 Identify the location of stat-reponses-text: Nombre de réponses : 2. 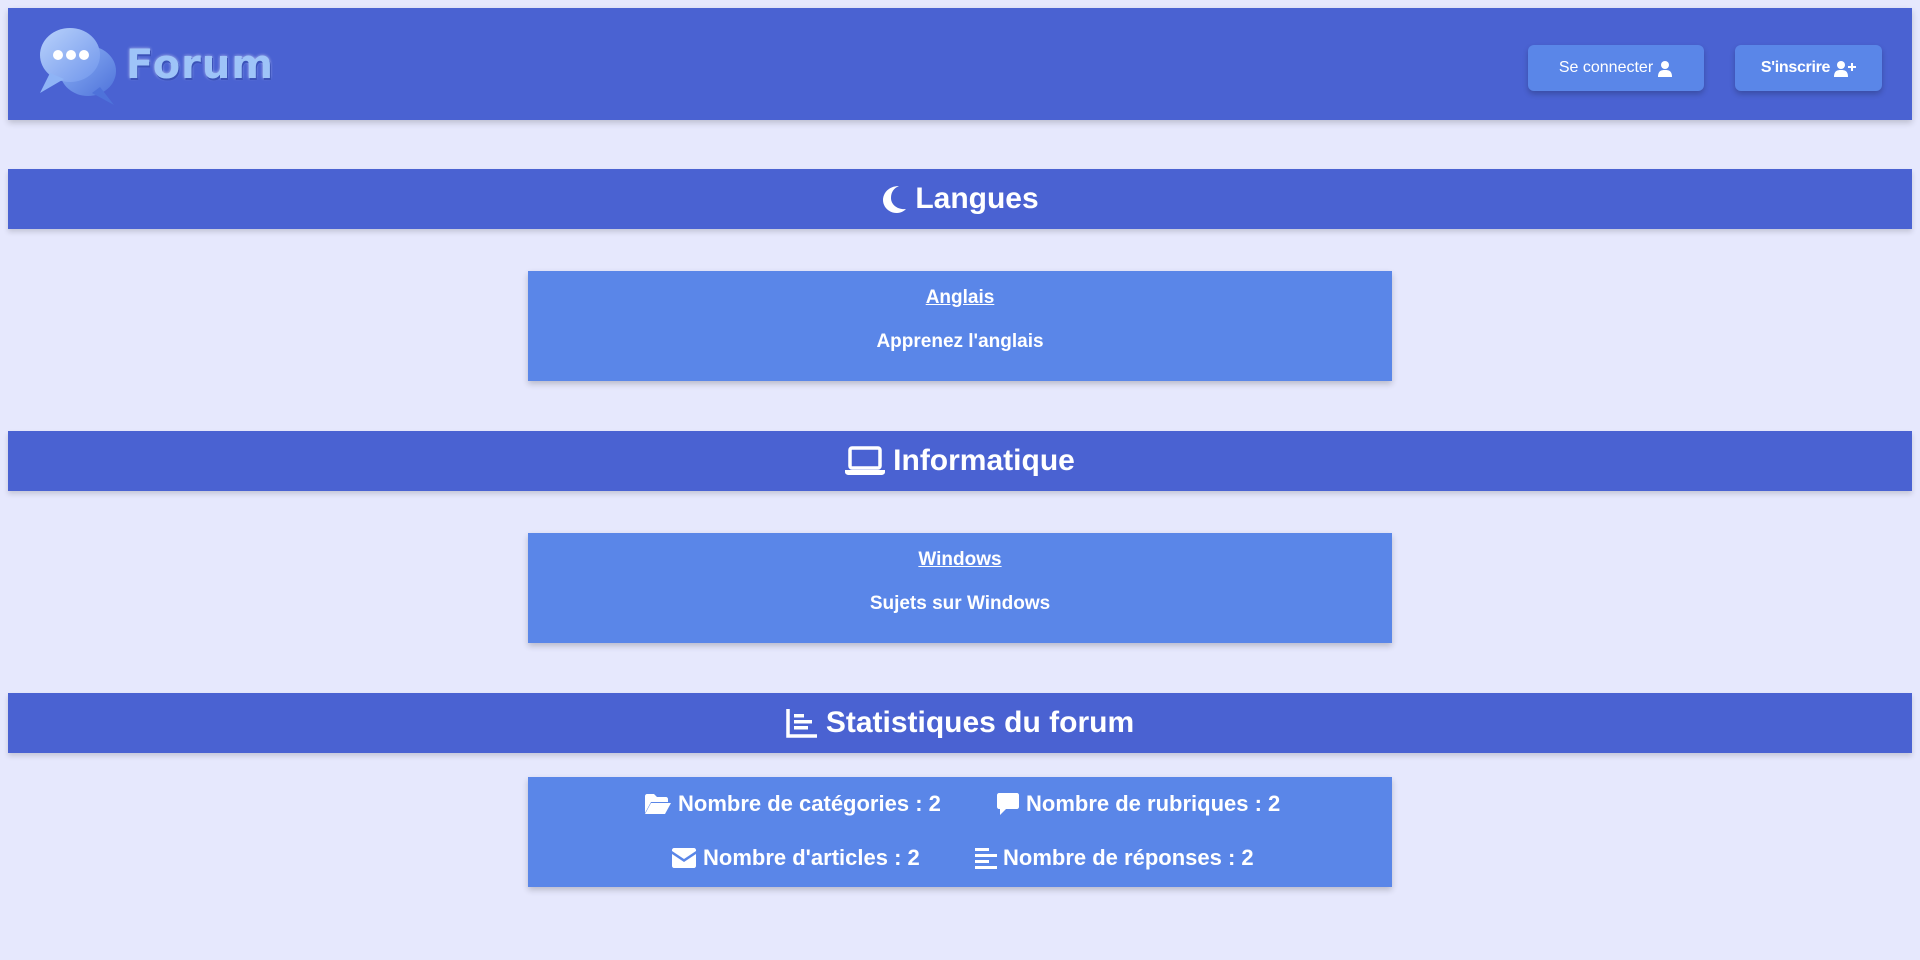
(1128, 857).